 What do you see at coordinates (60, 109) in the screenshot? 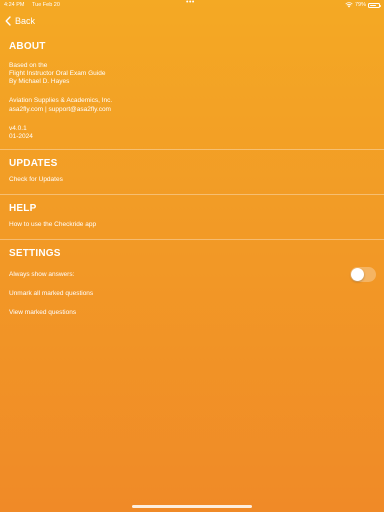
I see `about-line-contact: asa2fly.com | support@asa2fly.com` at bounding box center [60, 109].